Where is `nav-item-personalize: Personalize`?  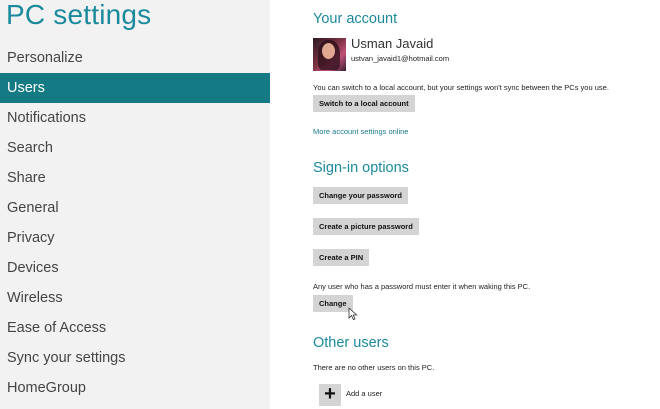
nav-item-personalize: Personalize is located at coordinates (135, 58).